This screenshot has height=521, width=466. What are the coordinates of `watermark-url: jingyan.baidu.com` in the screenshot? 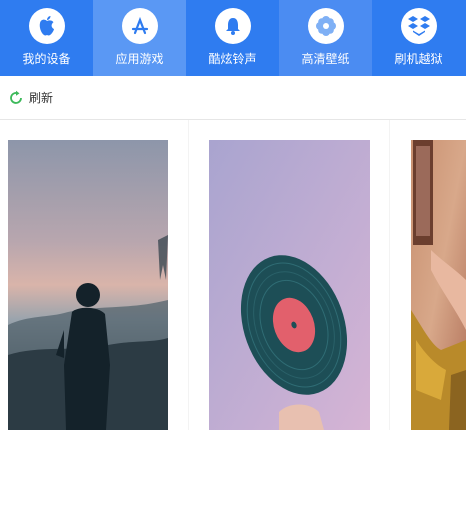 It's located at (406, 517).